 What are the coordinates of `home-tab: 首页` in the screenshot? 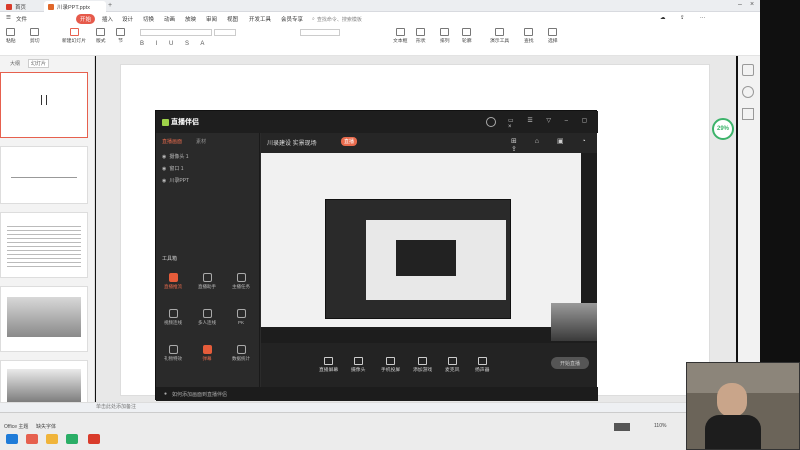 It's located at (16, 6).